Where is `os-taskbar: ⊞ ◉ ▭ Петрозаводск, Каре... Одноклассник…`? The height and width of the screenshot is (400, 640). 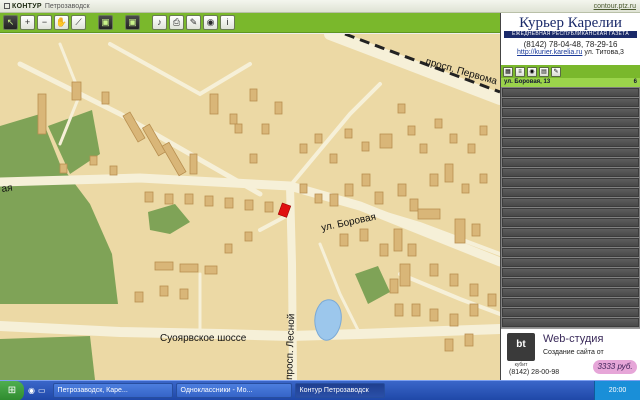
os-taskbar: ⊞ ◉ ▭ Петрозаводск, Каре... Одноклассник… is located at coordinates (320, 390).